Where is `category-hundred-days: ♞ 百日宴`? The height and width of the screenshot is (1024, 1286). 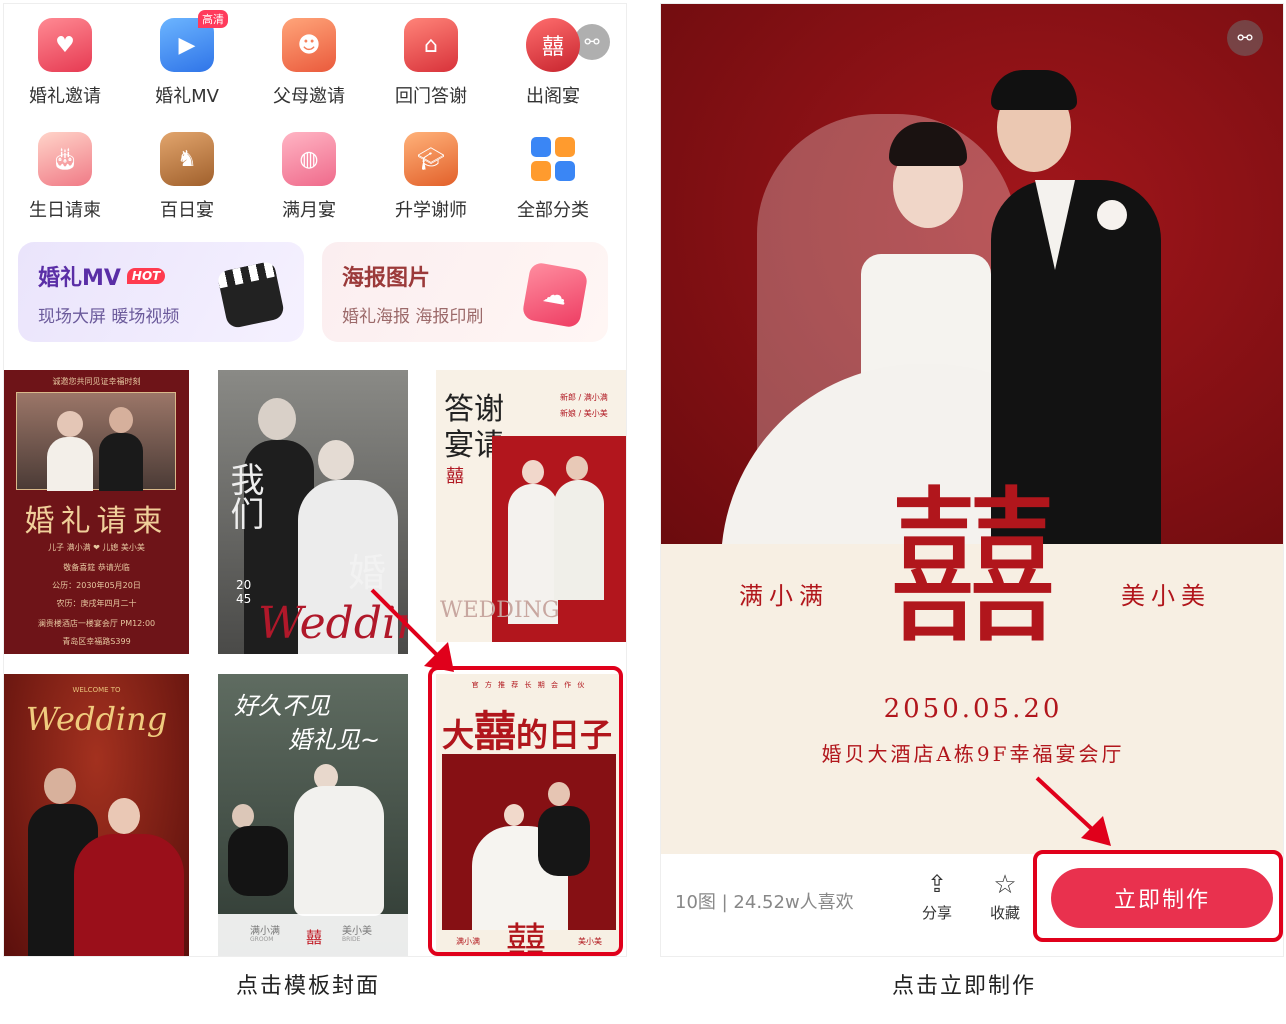
category-hundred-days: ♞ 百日宴 is located at coordinates (187, 177).